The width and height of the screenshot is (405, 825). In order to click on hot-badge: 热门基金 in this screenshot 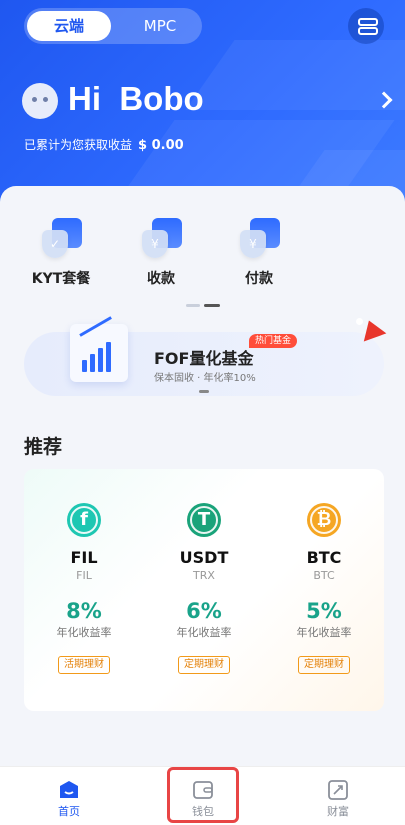, I will do `click(273, 341)`.